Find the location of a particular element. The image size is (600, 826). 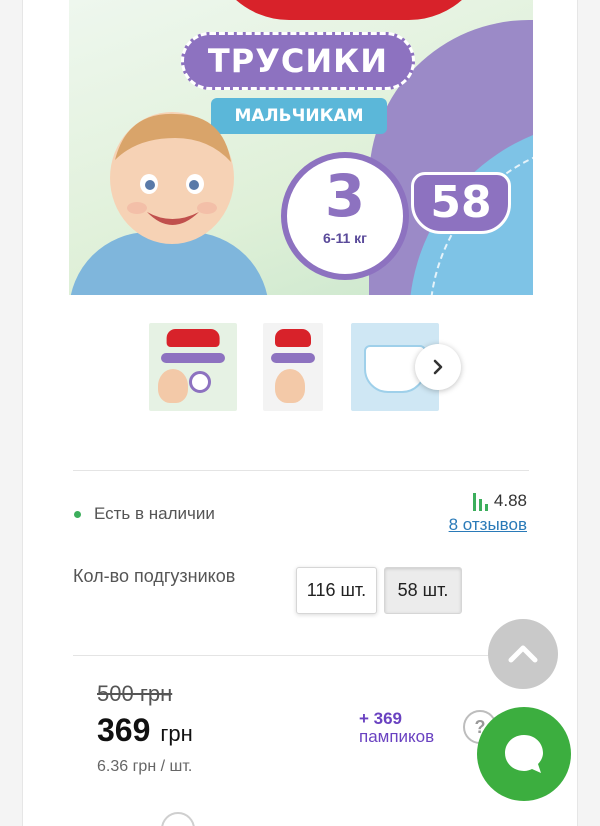

size-number: 3 is located at coordinates (345, 196).